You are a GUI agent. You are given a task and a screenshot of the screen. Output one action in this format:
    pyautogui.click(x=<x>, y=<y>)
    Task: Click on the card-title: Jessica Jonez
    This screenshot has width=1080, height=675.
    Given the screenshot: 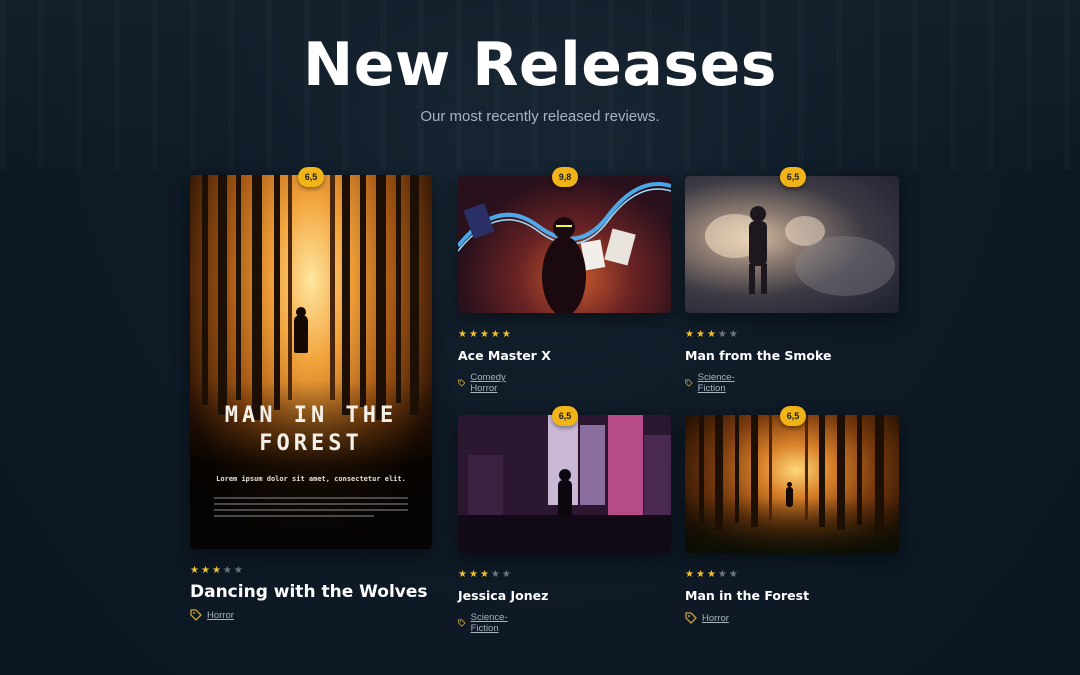 What is the action you would take?
    pyautogui.click(x=503, y=595)
    